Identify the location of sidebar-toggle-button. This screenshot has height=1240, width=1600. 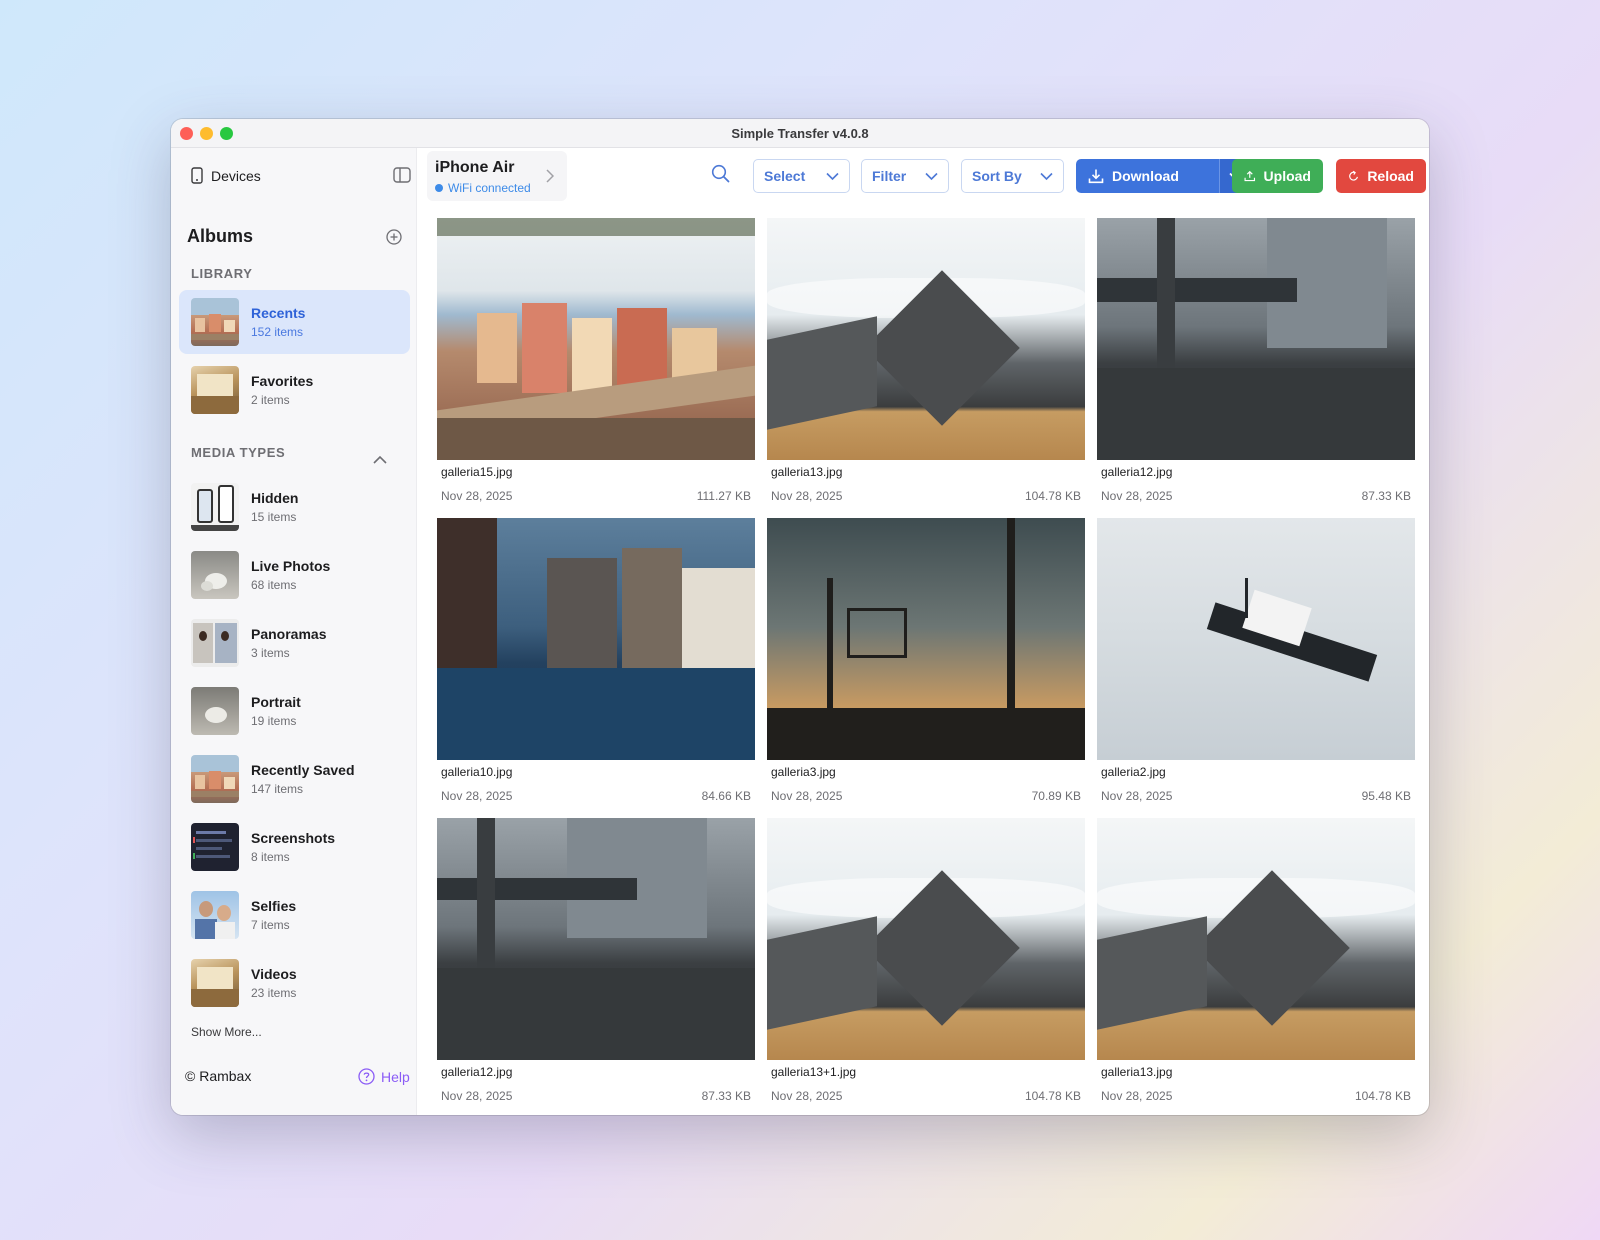
(402, 177).